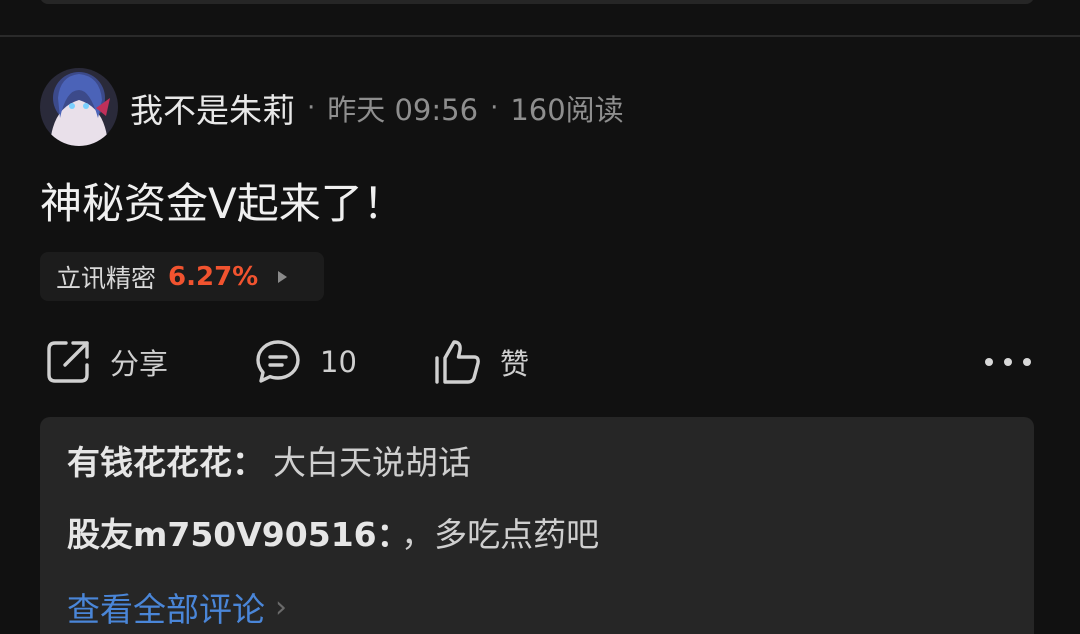 This screenshot has height=634, width=1080. What do you see at coordinates (213, 276) in the screenshot?
I see `stock-change: 6.27%` at bounding box center [213, 276].